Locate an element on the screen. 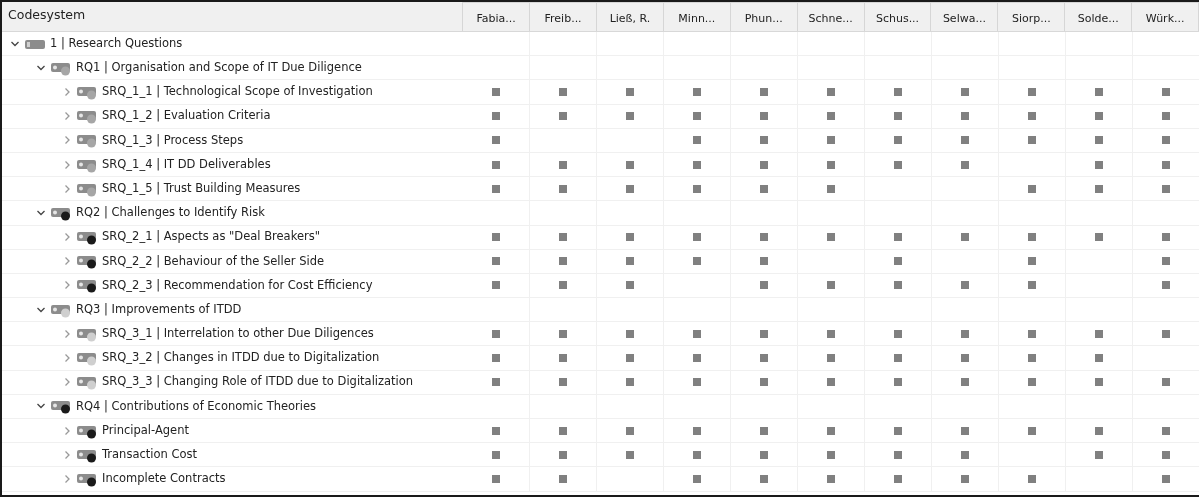 The image size is (1199, 497). code-label: RQ3 | Improvements of ITDD is located at coordinates (159, 309).